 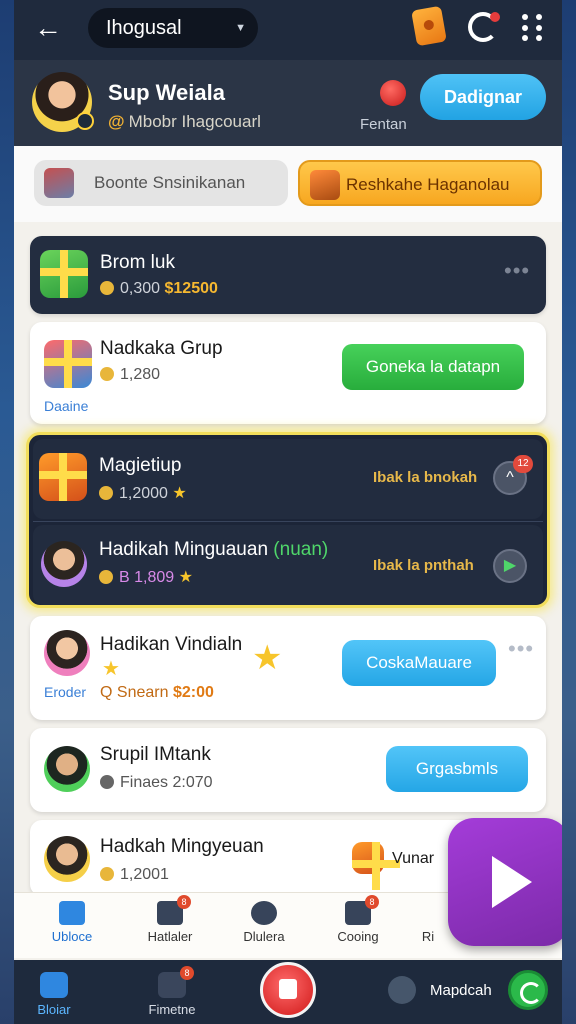 I want to click on blue-action-button: CoskaMauare, so click(x=419, y=663).